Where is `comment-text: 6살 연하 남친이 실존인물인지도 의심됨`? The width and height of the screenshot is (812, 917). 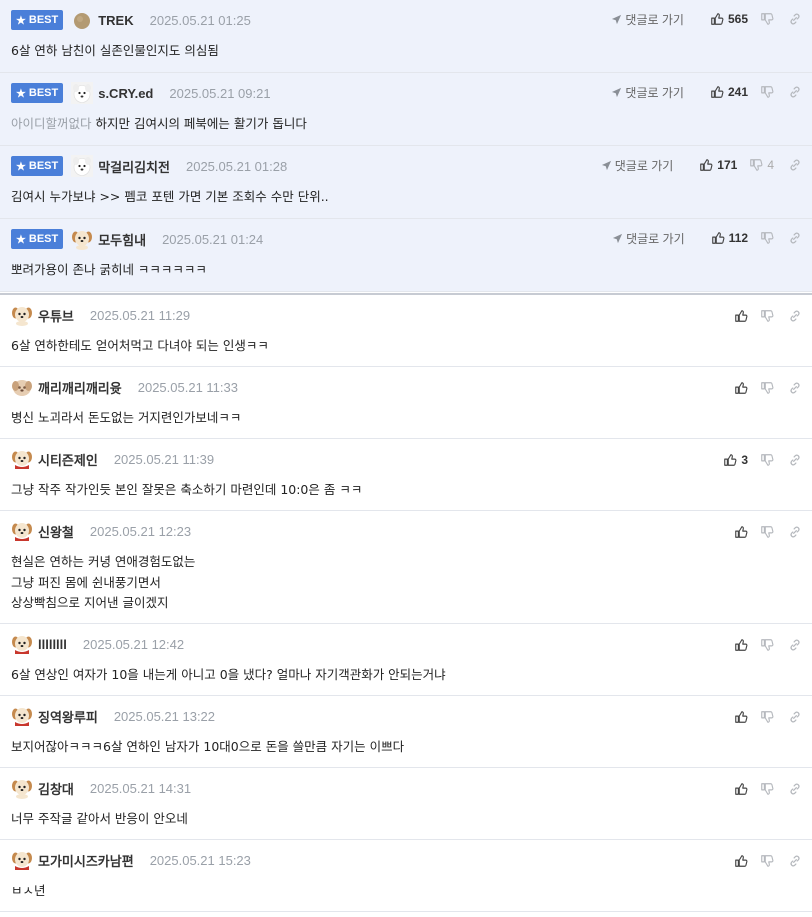 comment-text: 6살 연하 남친이 실존인물인지도 의심됨 is located at coordinates (115, 51).